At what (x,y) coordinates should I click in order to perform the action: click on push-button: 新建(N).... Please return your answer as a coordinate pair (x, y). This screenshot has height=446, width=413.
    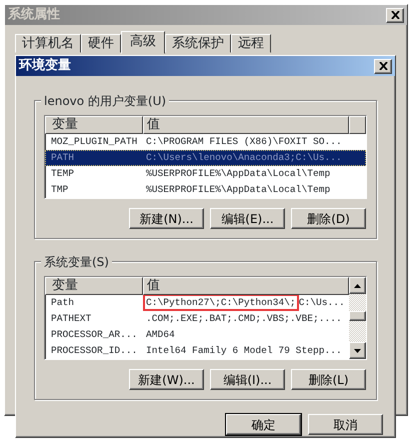
    Looking at the image, I should click on (166, 218).